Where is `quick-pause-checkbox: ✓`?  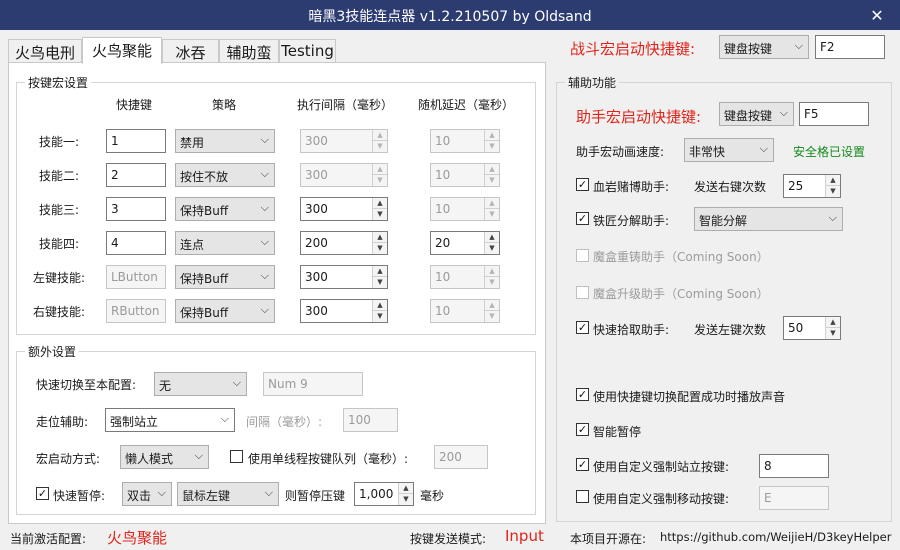
quick-pause-checkbox: ✓ is located at coordinates (42, 493).